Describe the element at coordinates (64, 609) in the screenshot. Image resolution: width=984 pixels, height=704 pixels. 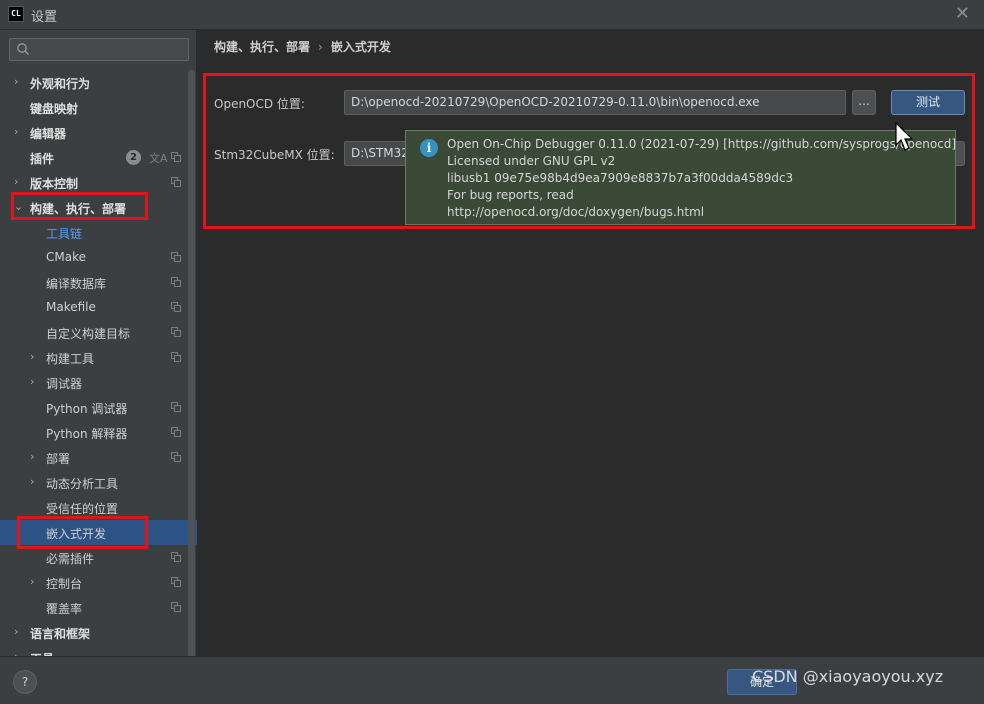
I see `sidebar-item-label: 覆盖率` at that location.